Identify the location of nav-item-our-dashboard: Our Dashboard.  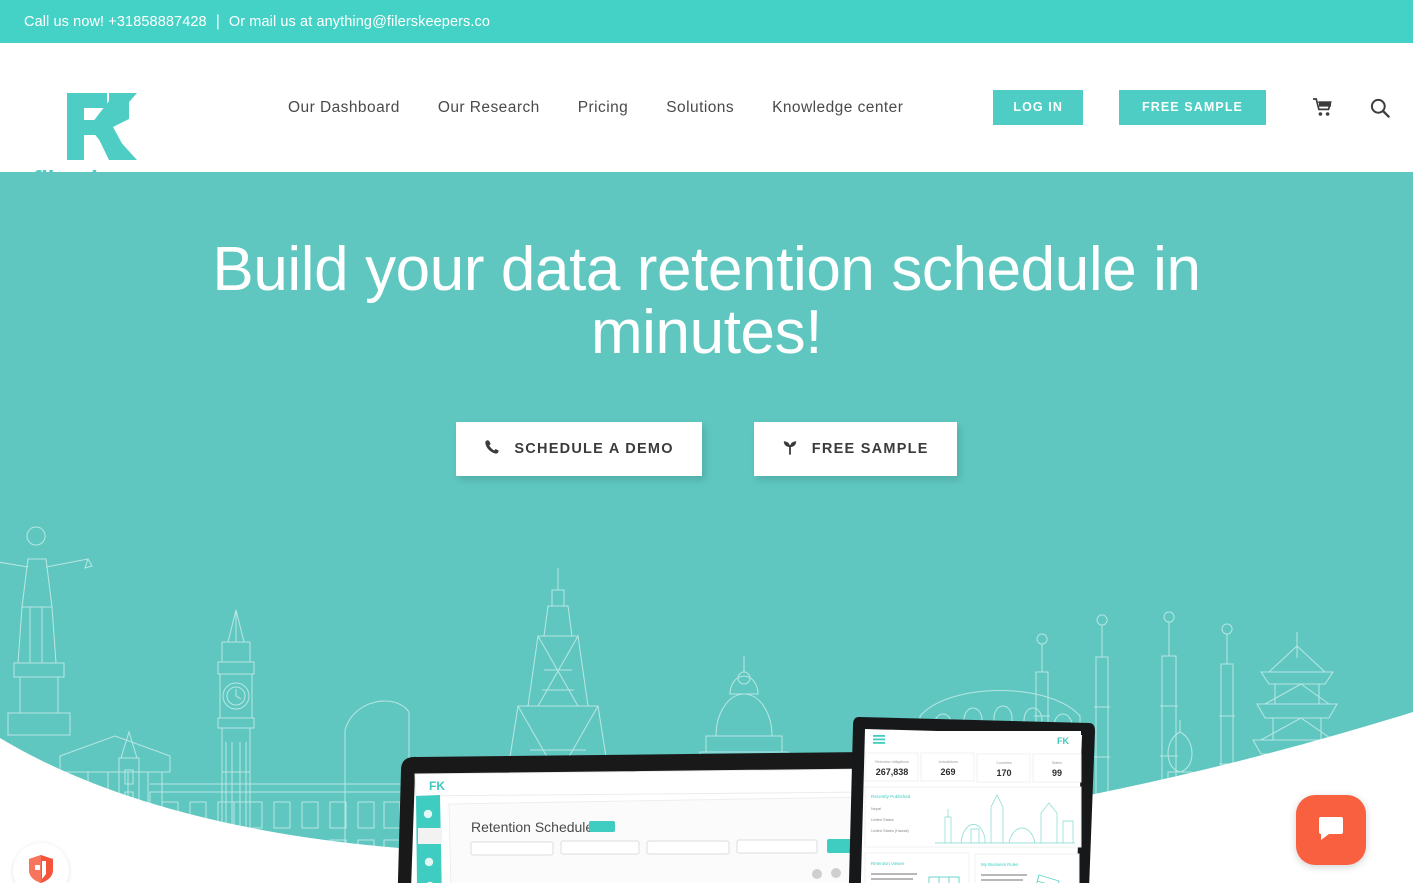
(344, 108).